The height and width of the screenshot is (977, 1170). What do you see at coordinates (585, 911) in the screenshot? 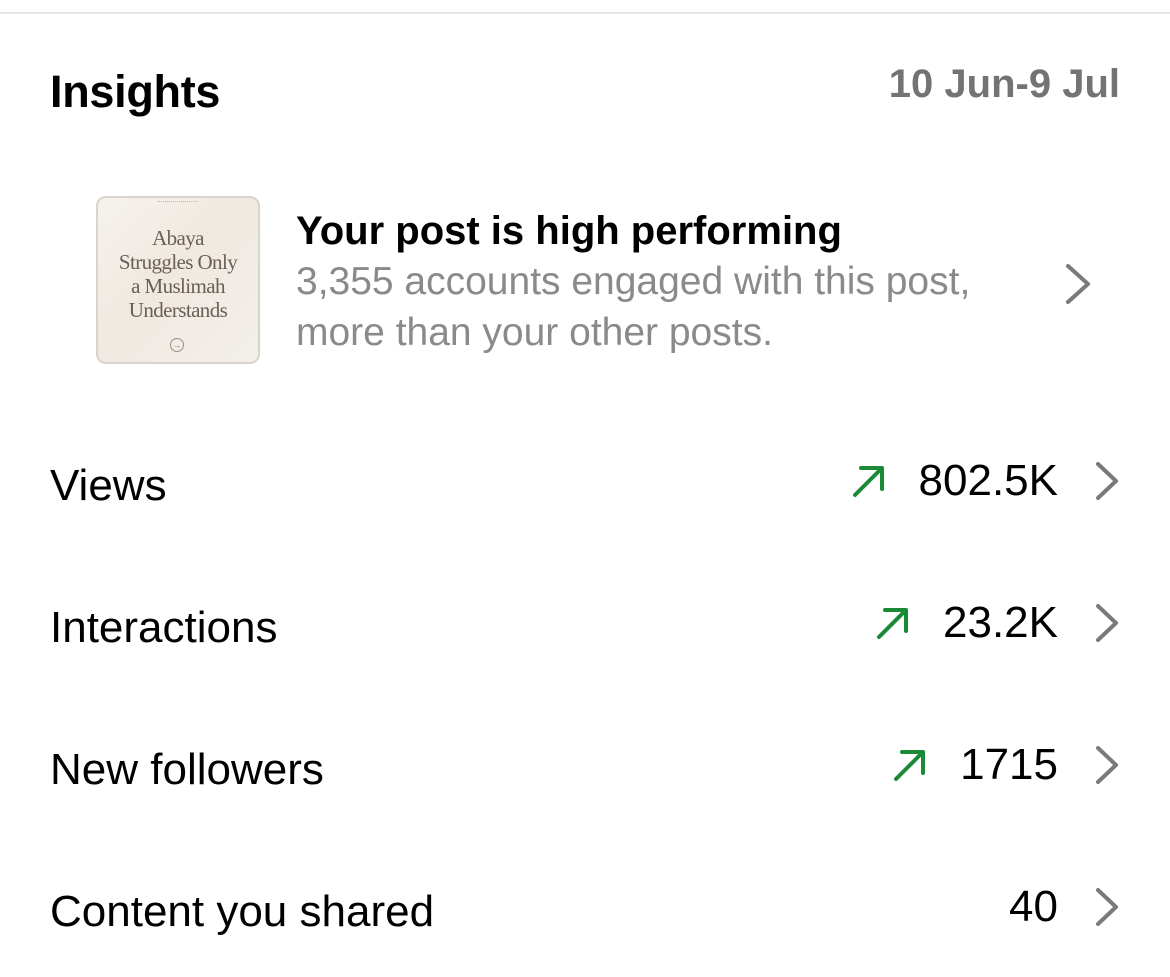
I see `metric-row-content-shared: Content you shared 40` at bounding box center [585, 911].